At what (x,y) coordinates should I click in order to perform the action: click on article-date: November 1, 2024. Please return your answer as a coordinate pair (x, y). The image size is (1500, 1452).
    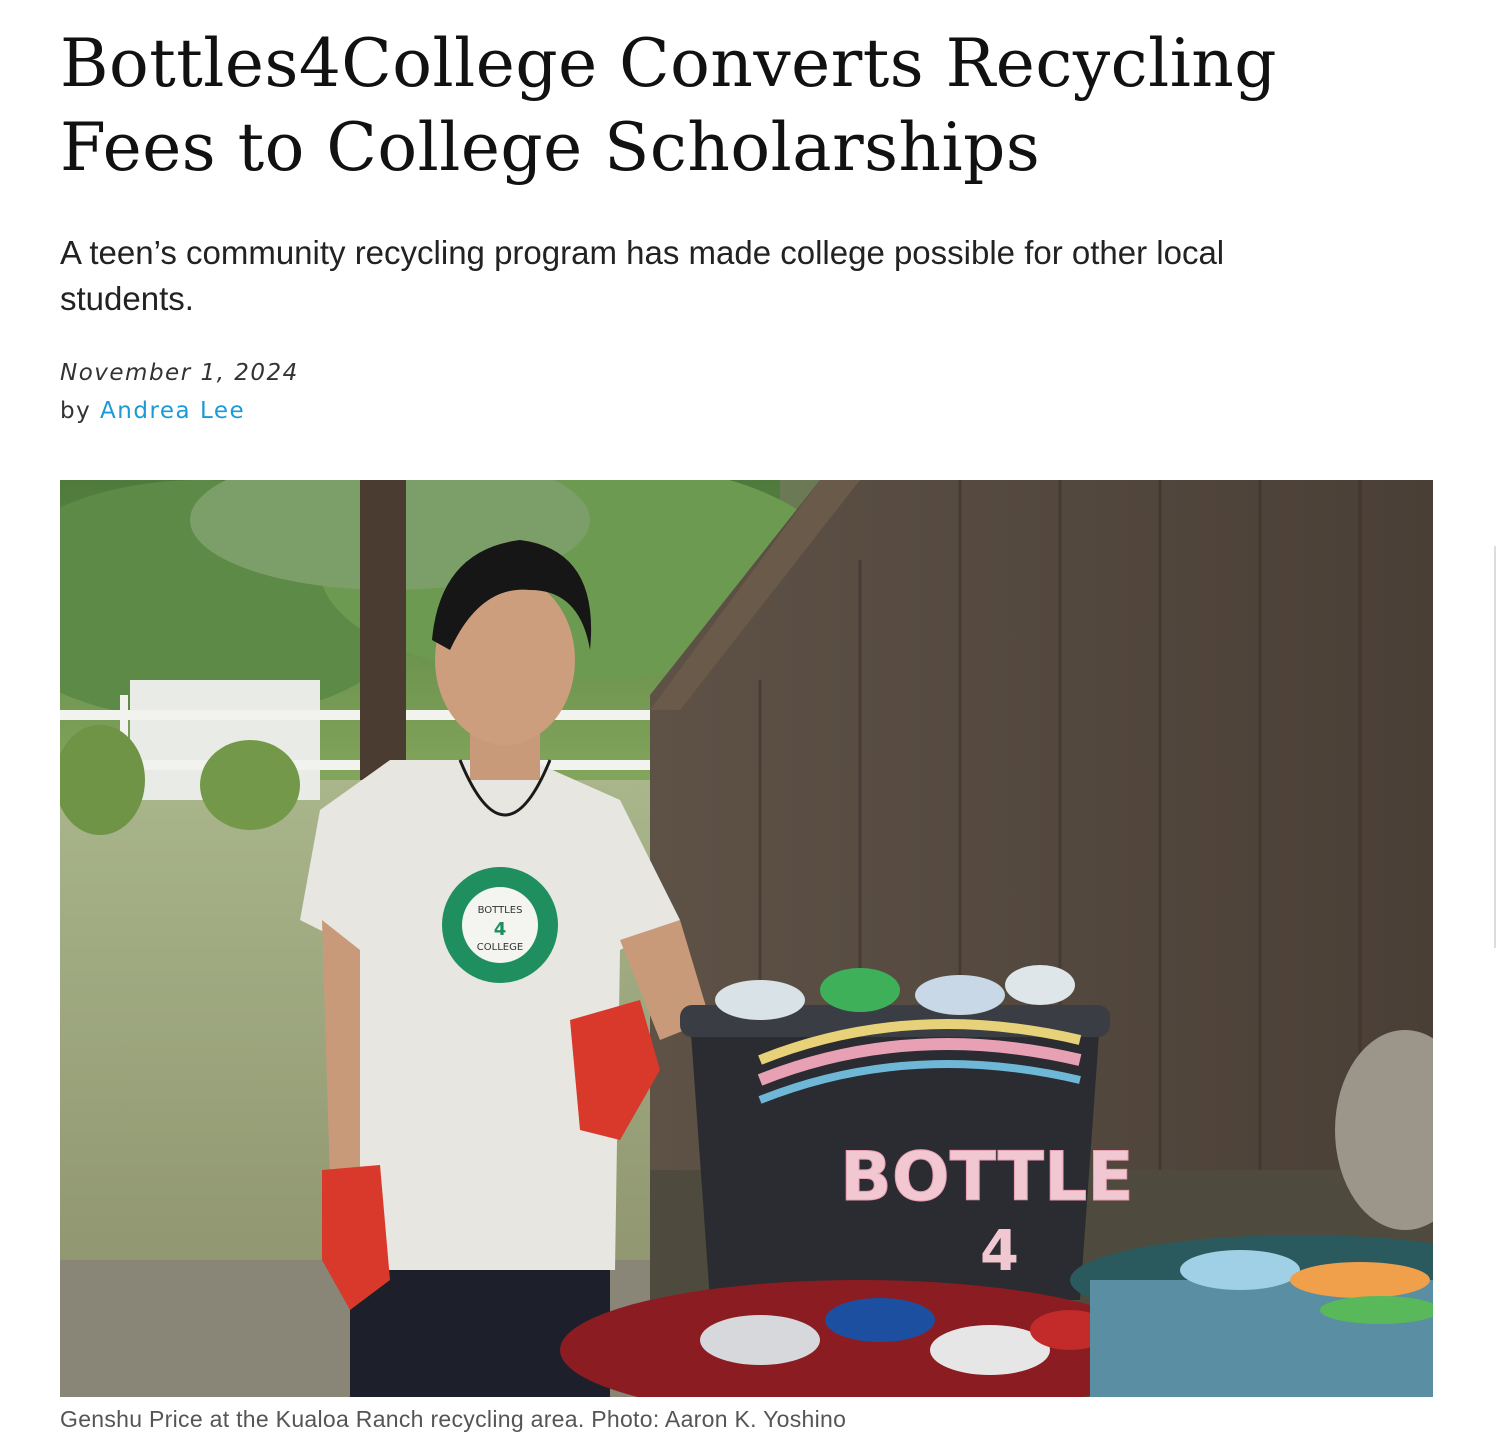
    Looking at the image, I should click on (179, 373).